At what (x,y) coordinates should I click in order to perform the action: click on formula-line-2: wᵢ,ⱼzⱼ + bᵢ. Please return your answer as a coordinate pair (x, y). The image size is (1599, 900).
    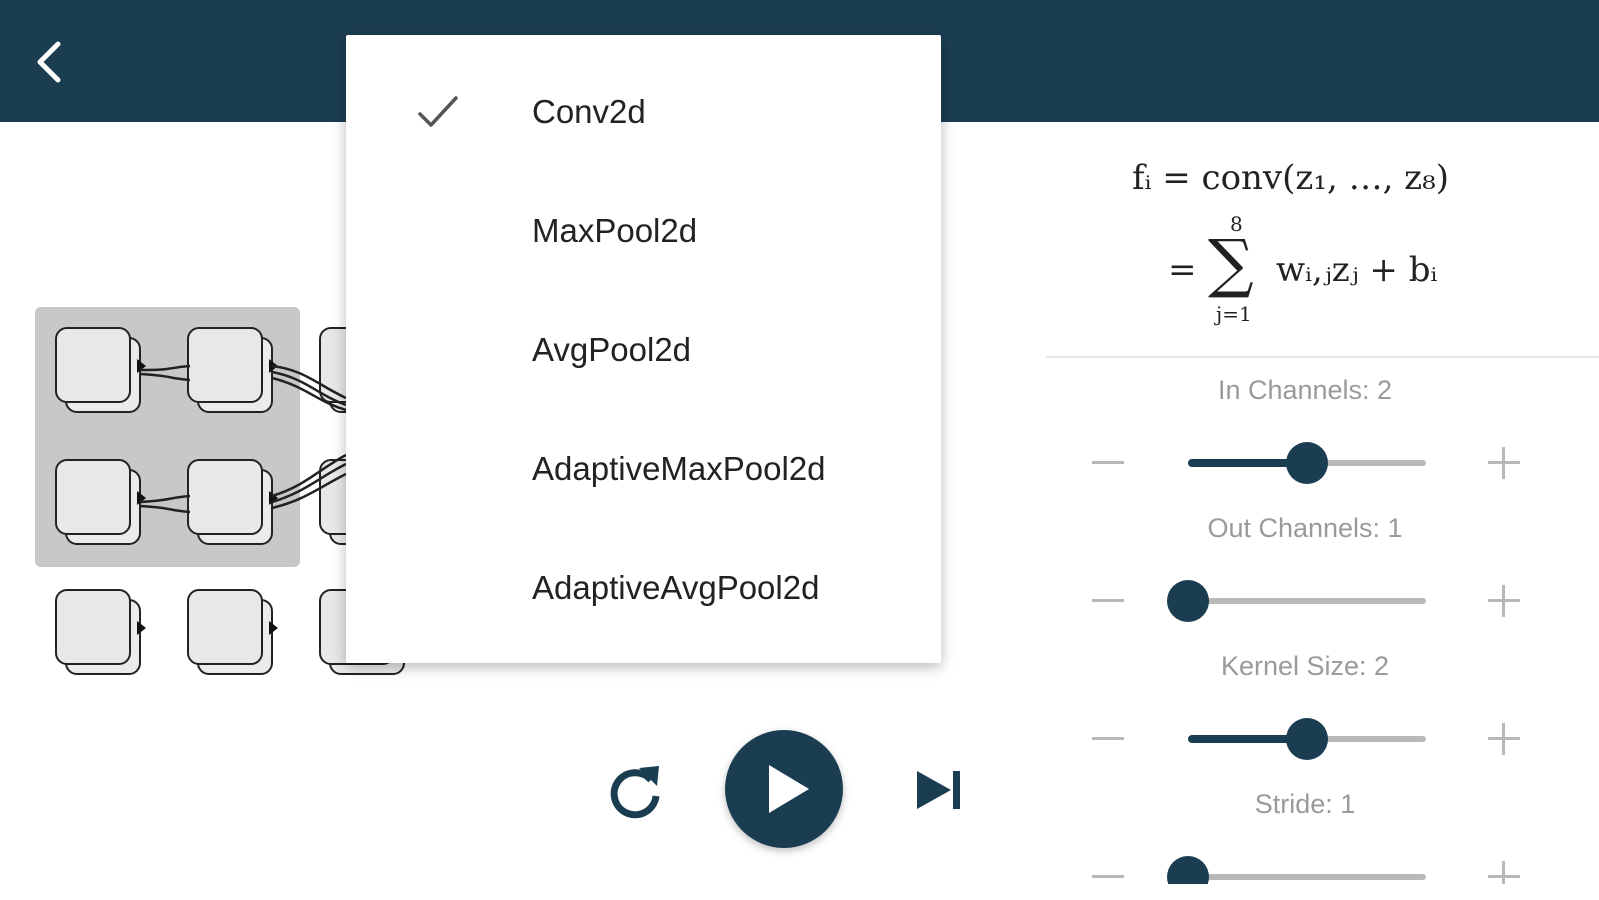
    Looking at the image, I should click on (1357, 270).